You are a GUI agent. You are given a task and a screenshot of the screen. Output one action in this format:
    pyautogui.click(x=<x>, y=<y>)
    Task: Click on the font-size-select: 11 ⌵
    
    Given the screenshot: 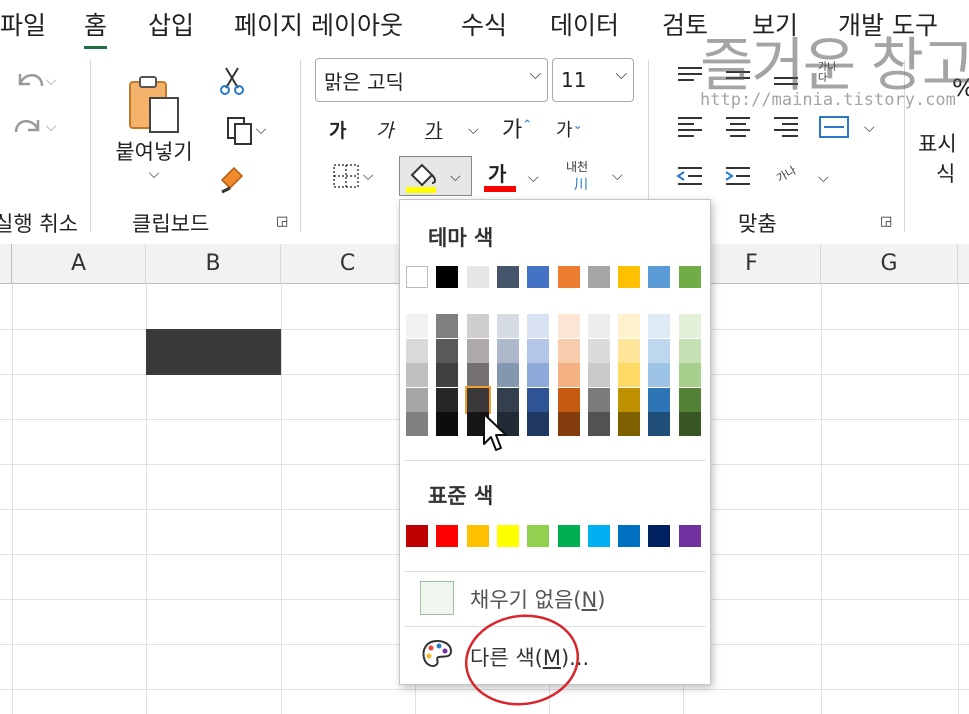 What is the action you would take?
    pyautogui.click(x=593, y=80)
    